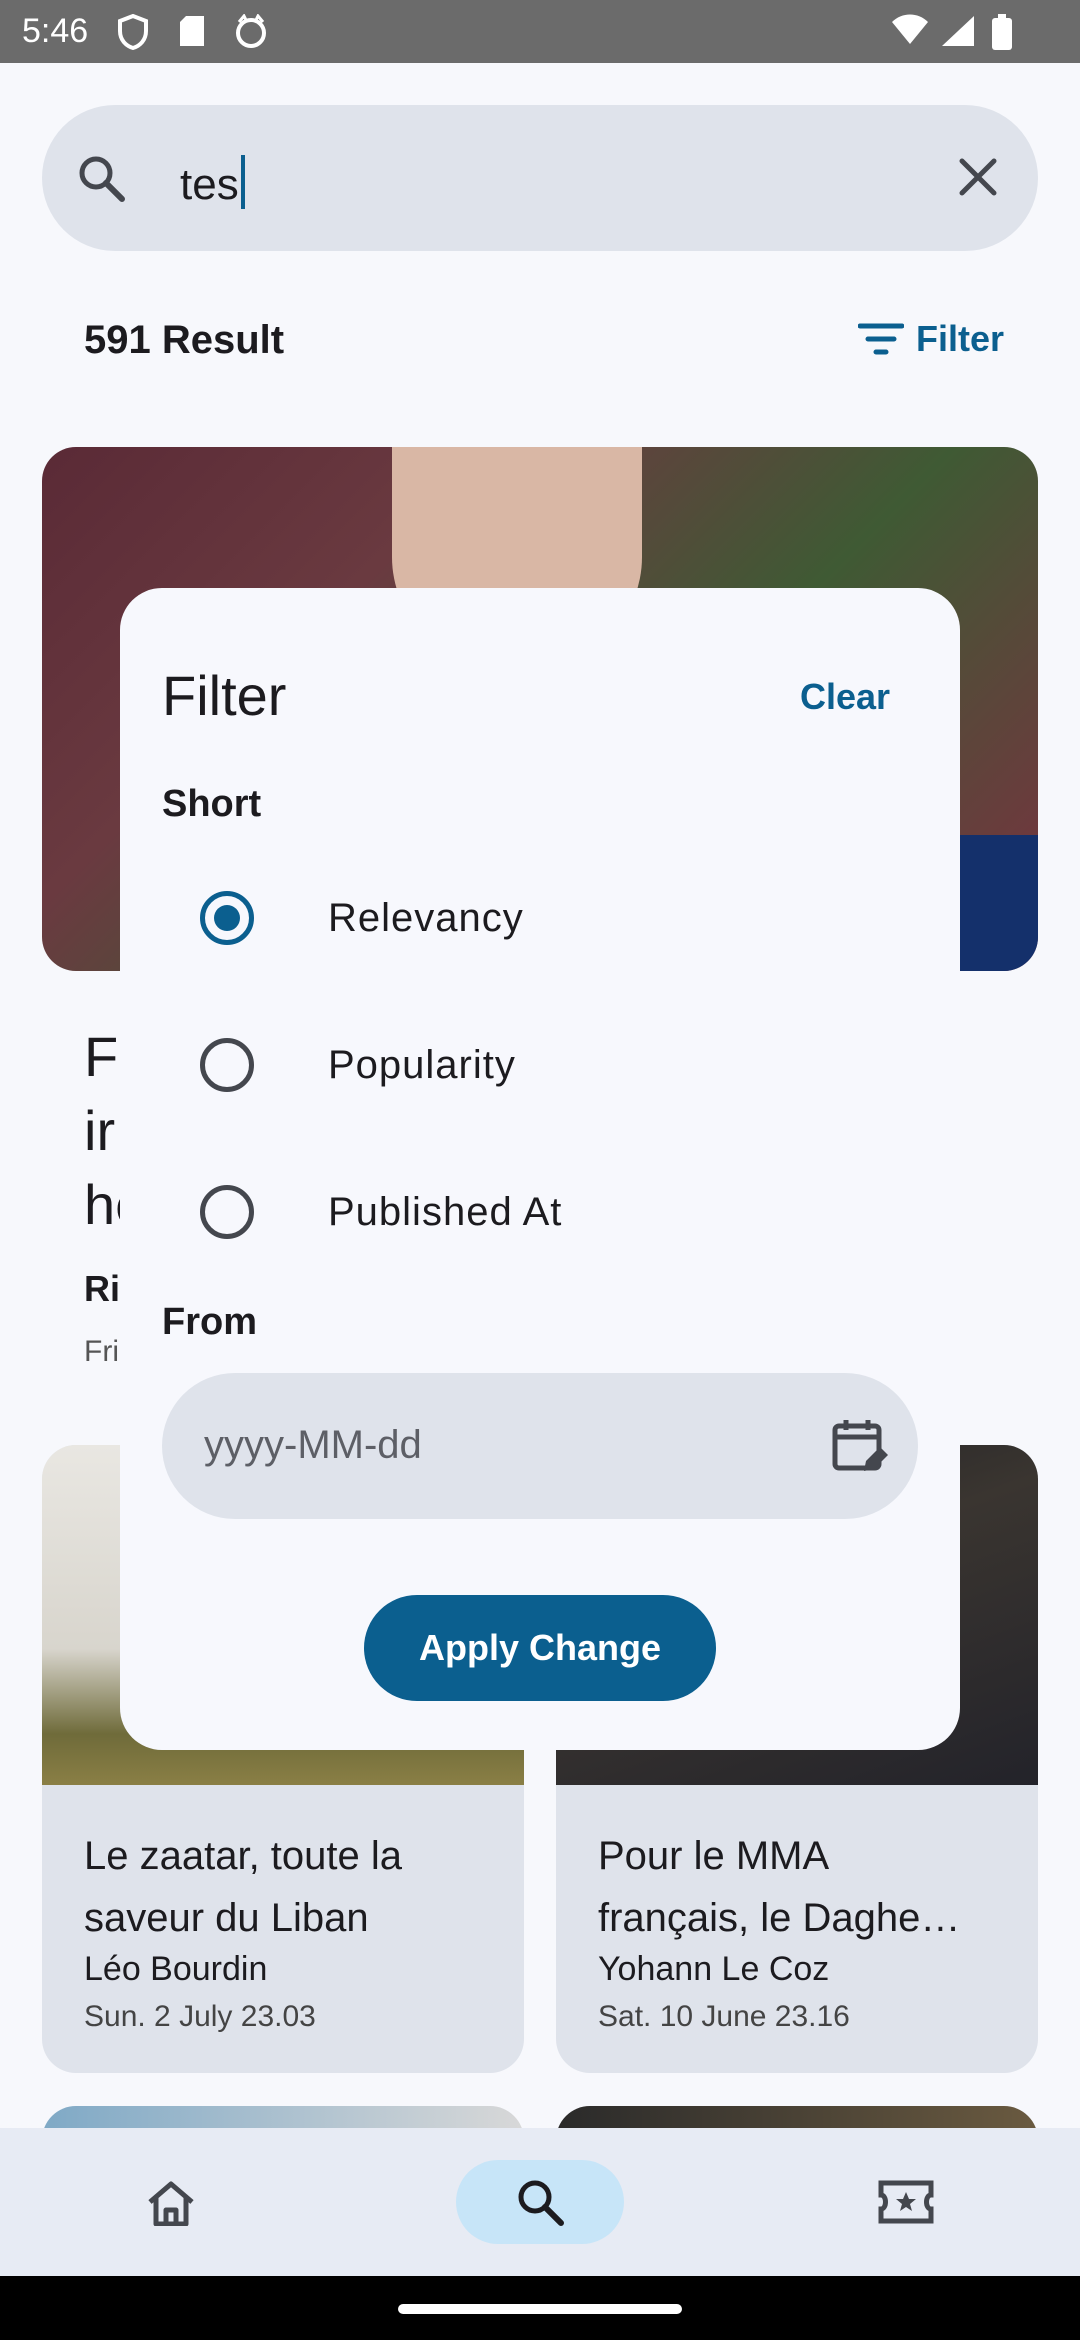  I want to click on sort-option-label: Popularity, so click(422, 1064).